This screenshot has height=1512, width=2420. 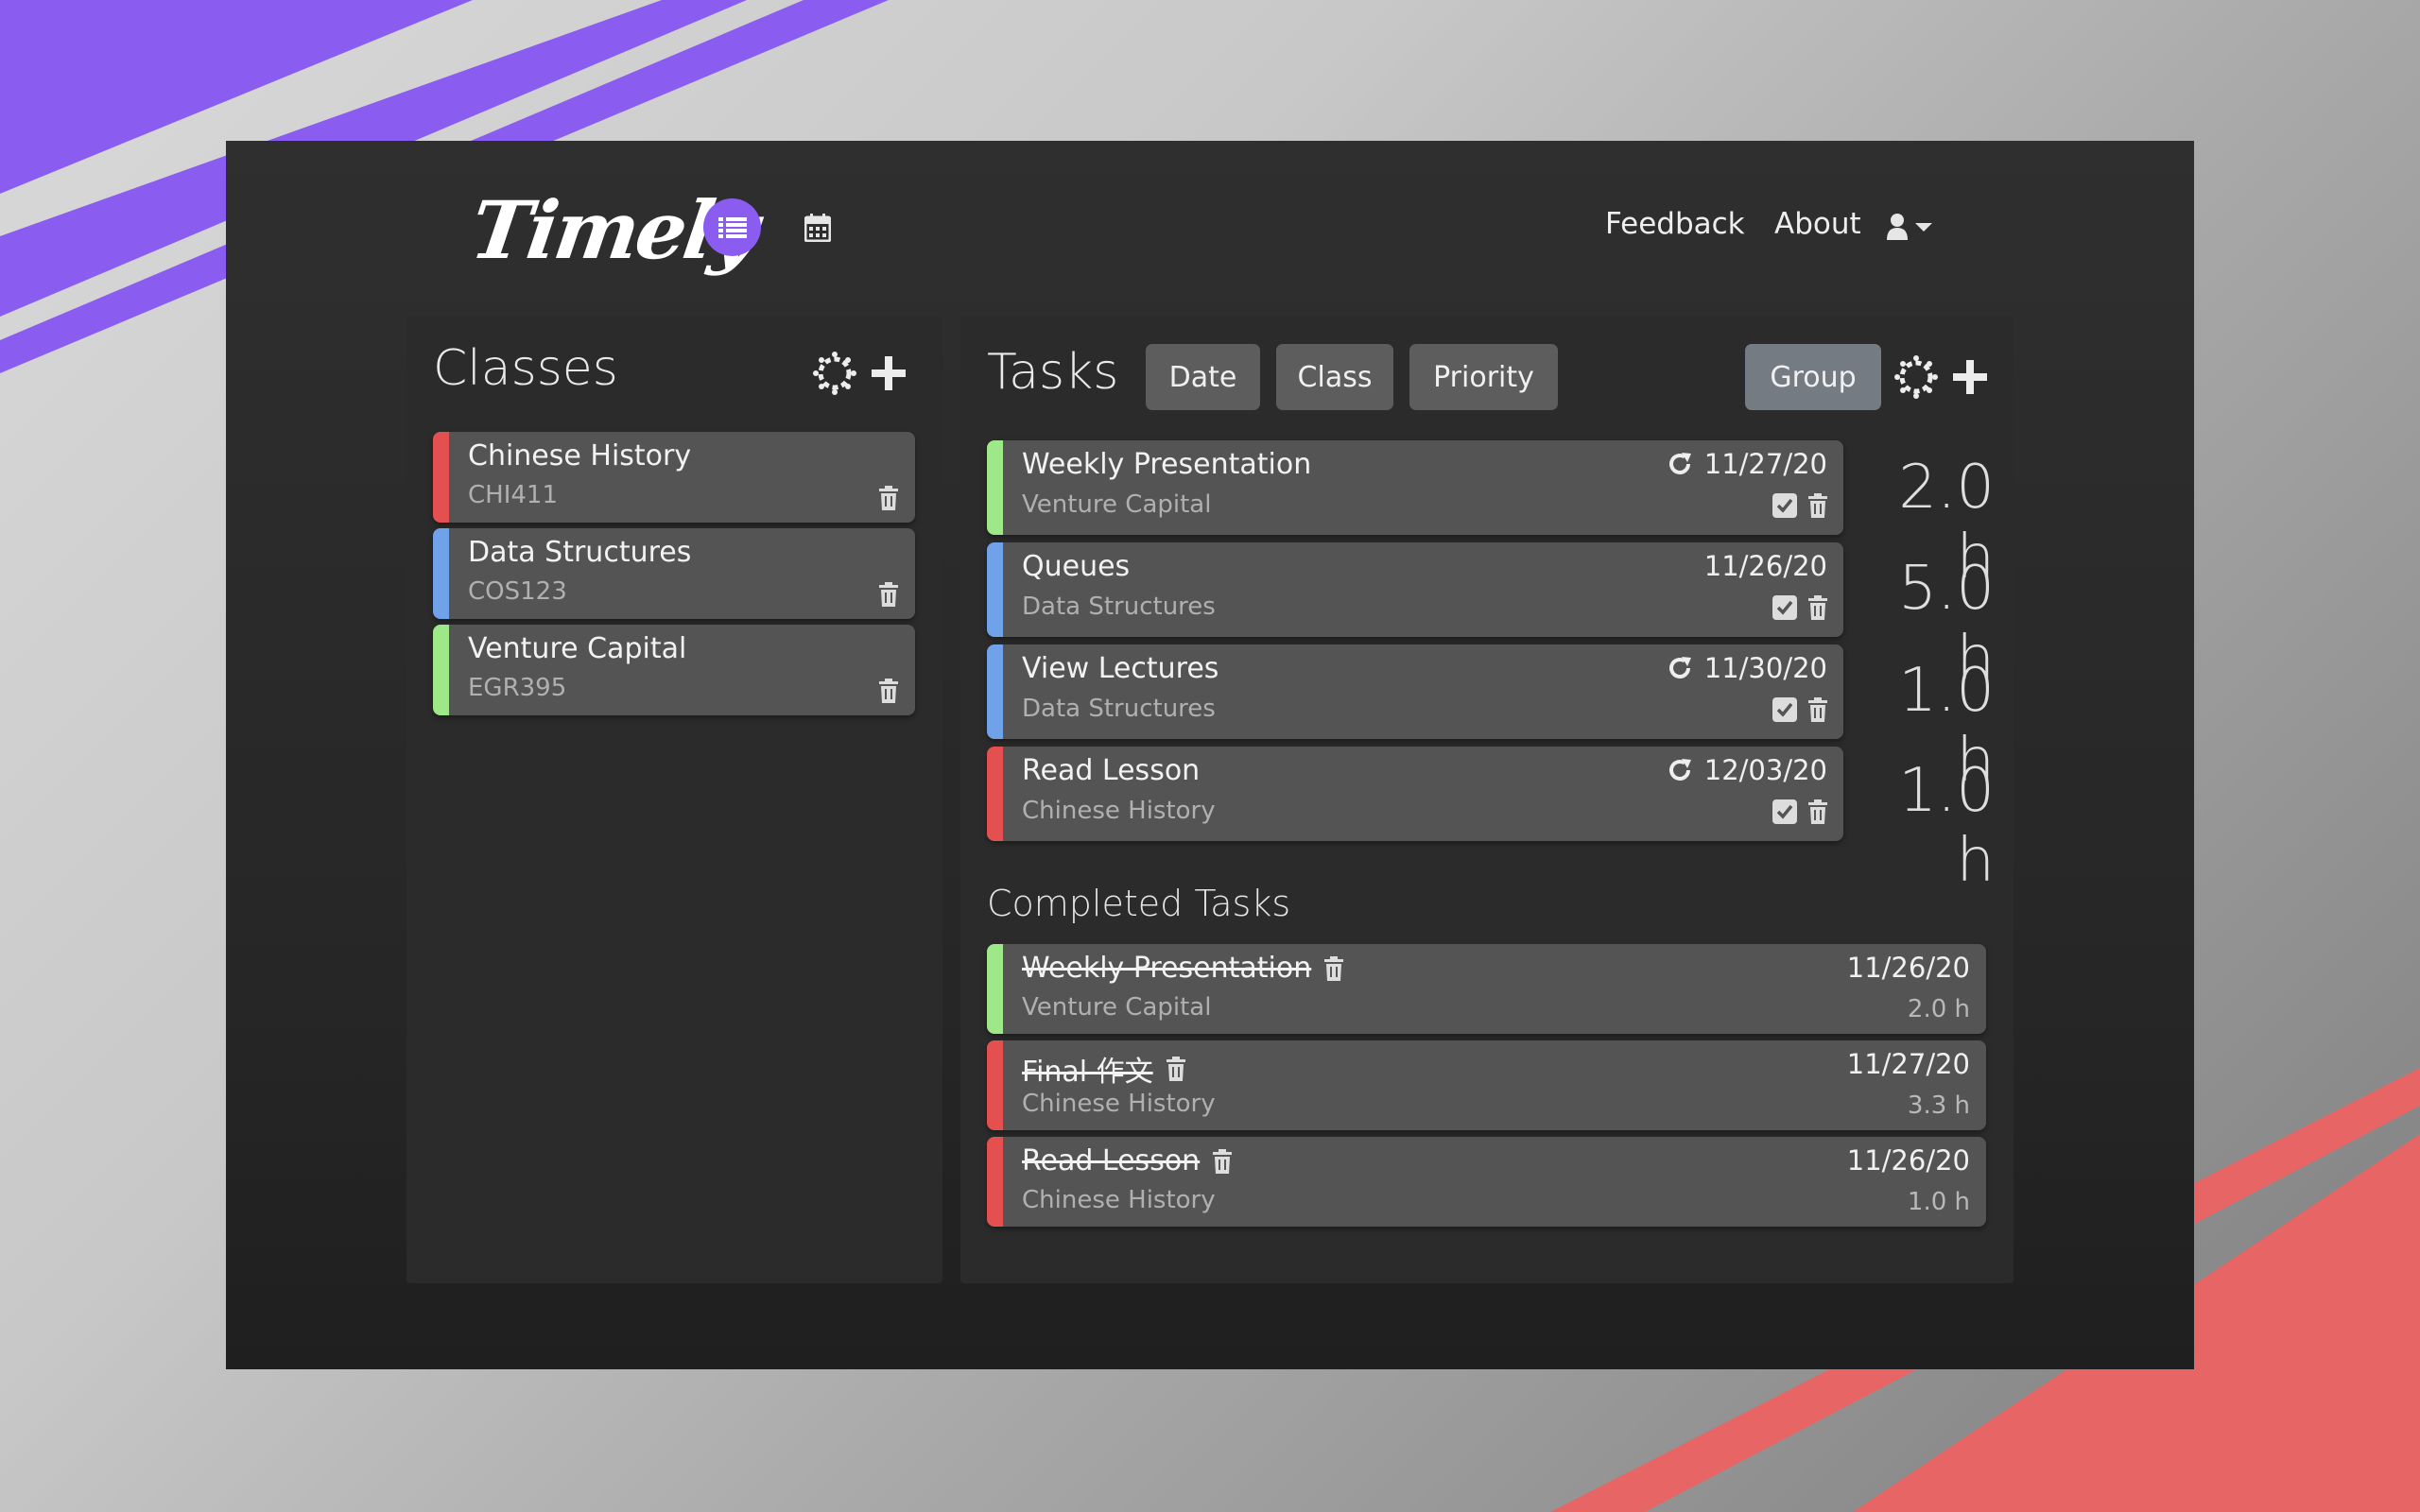 I want to click on task-date-row: 12/03/20, so click(x=1747, y=770).